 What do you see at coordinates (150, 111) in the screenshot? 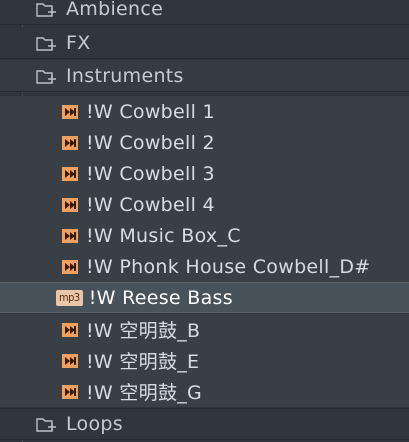
I see `file-label: !W Cowbell 1` at bounding box center [150, 111].